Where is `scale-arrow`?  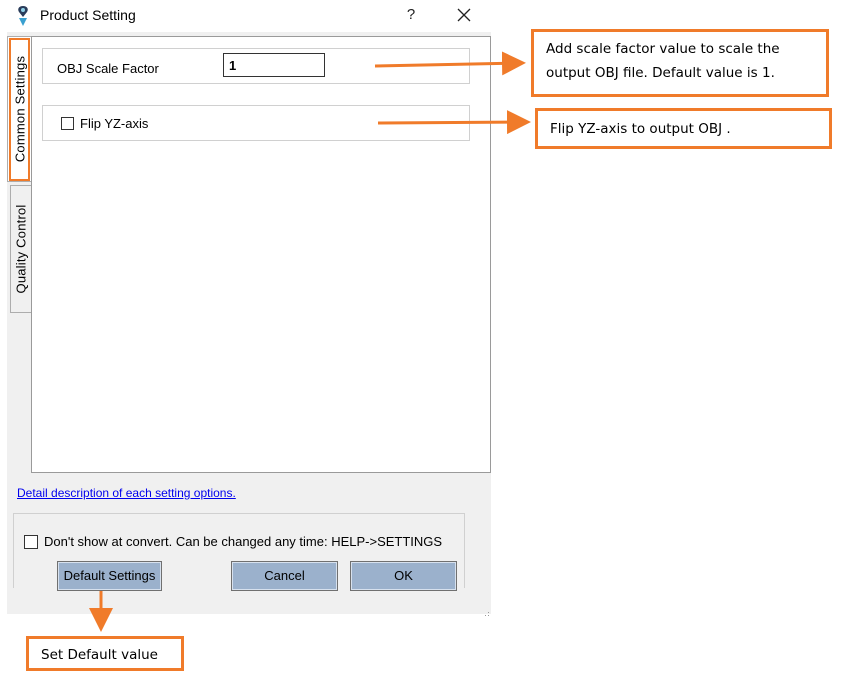
scale-arrow is located at coordinates (450, 63).